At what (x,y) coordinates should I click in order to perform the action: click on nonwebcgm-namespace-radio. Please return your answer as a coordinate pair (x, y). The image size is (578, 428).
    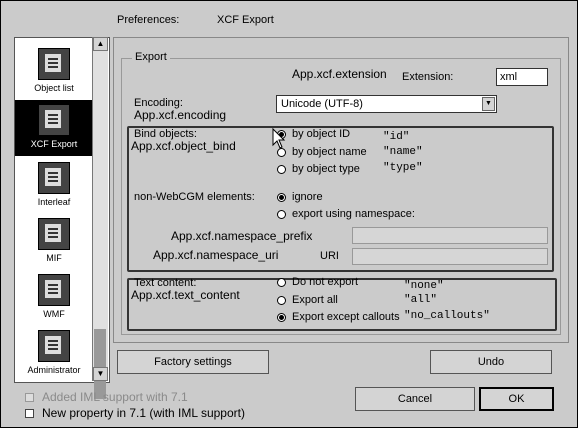
    Looking at the image, I should click on (281, 214).